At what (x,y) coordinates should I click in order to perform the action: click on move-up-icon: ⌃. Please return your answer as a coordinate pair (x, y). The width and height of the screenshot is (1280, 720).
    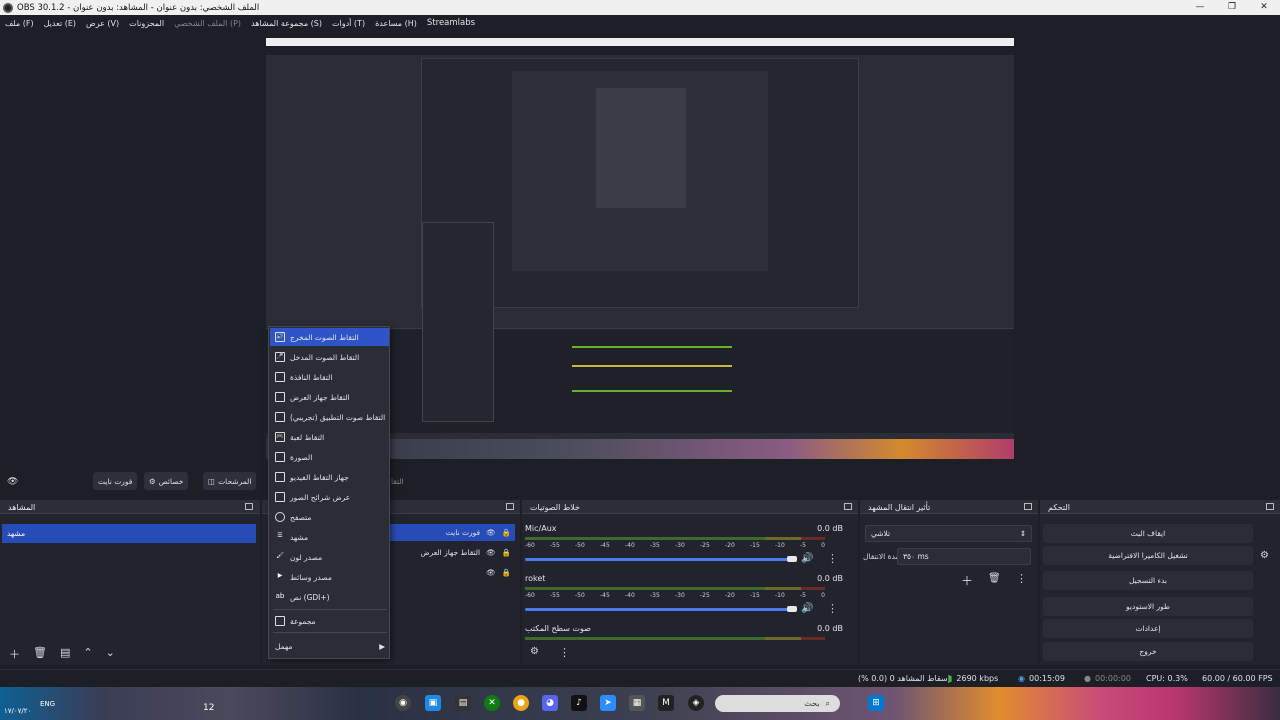
    Looking at the image, I should click on (87, 654).